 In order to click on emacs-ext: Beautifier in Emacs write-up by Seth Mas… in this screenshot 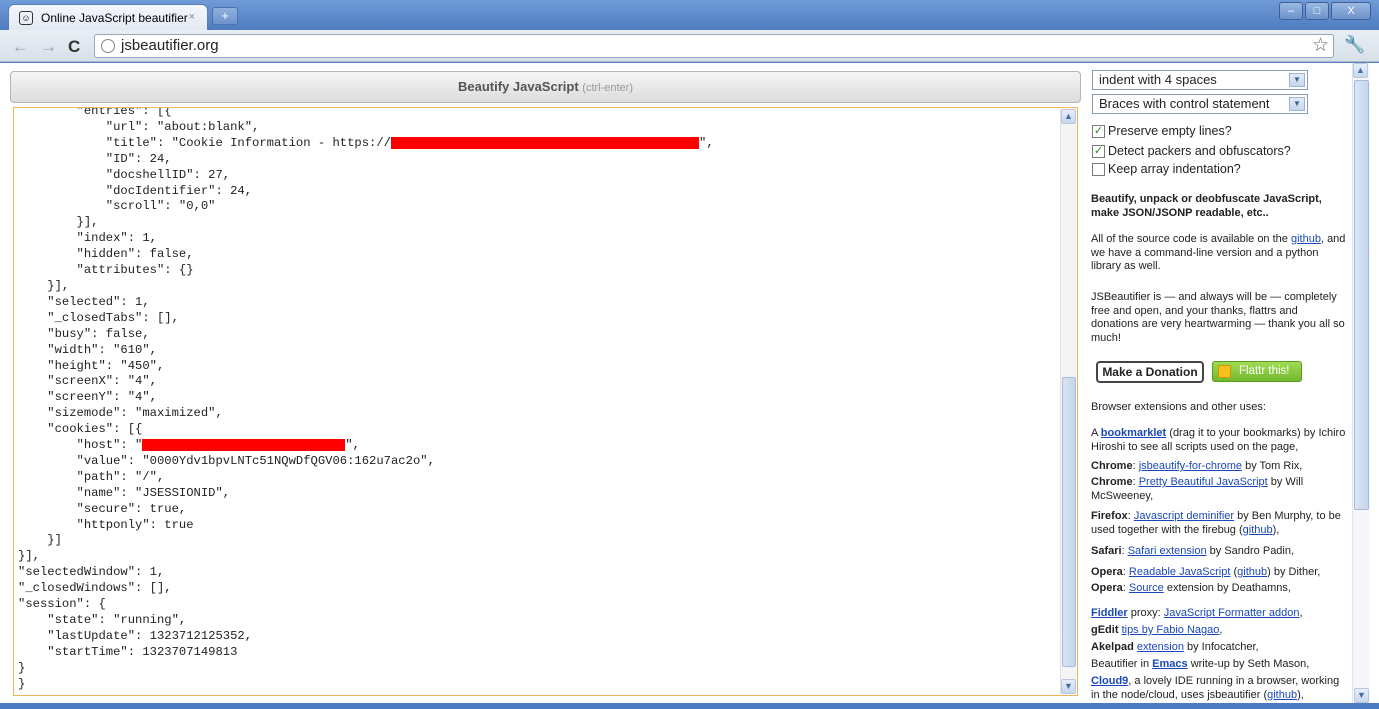, I will do `click(1219, 665)`.